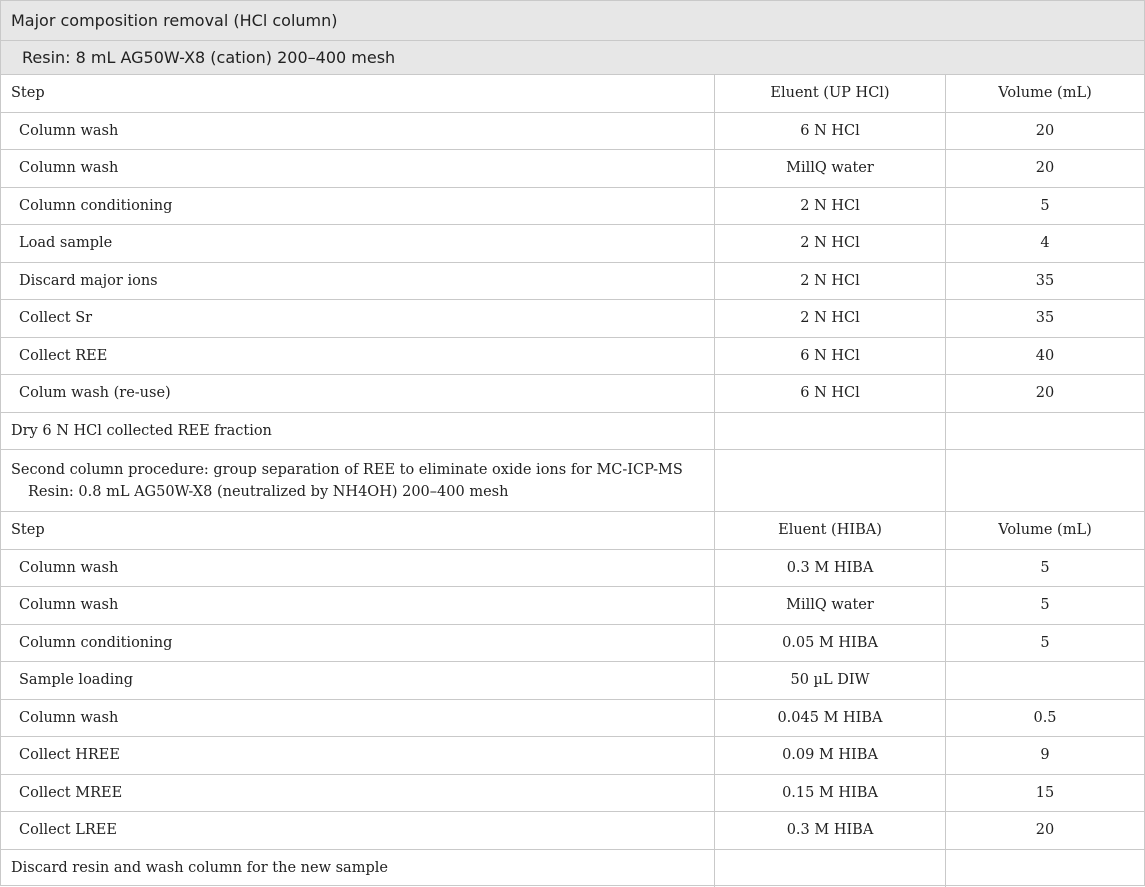  Describe the element at coordinates (358, 393) in the screenshot. I see `step-cell: Colum wash (re-use)` at that location.